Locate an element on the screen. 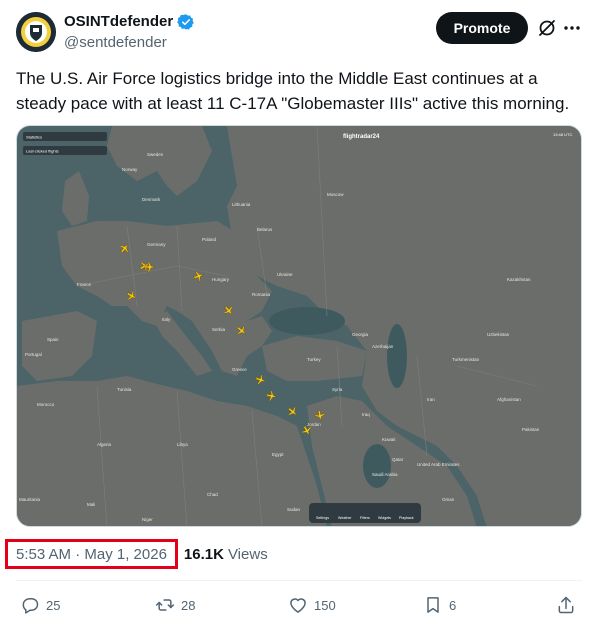 This screenshot has width=598, height=621. avatar-logo-icon is located at coordinates (36, 32).